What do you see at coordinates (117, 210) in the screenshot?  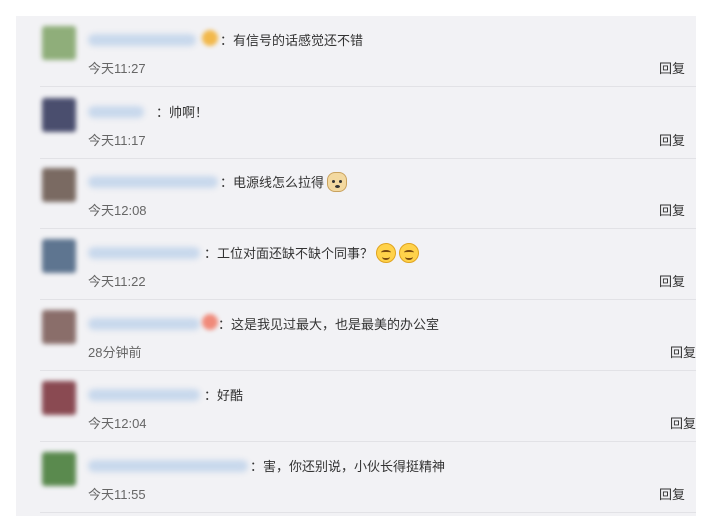 I see `comment-time: 今天12:08` at bounding box center [117, 210].